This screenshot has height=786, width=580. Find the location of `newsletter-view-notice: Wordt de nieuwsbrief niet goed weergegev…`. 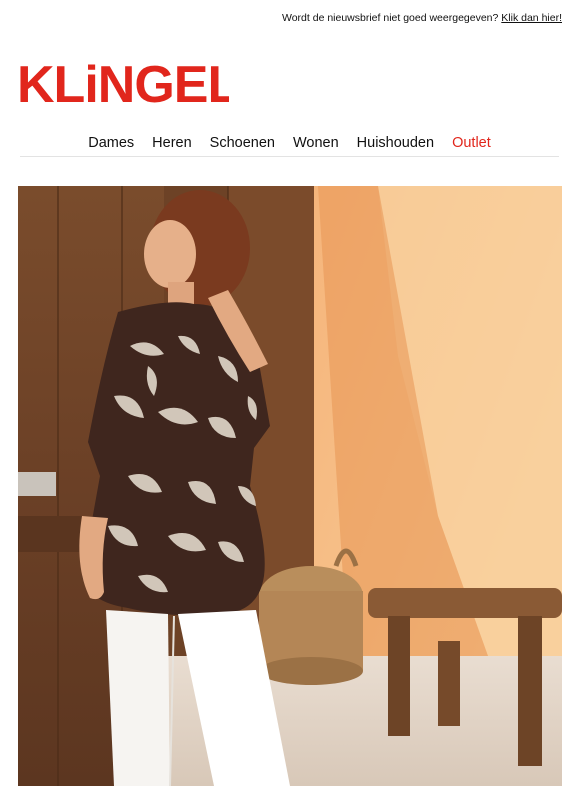

newsletter-view-notice: Wordt de nieuwsbrief niet goed weergegev… is located at coordinates (422, 18).